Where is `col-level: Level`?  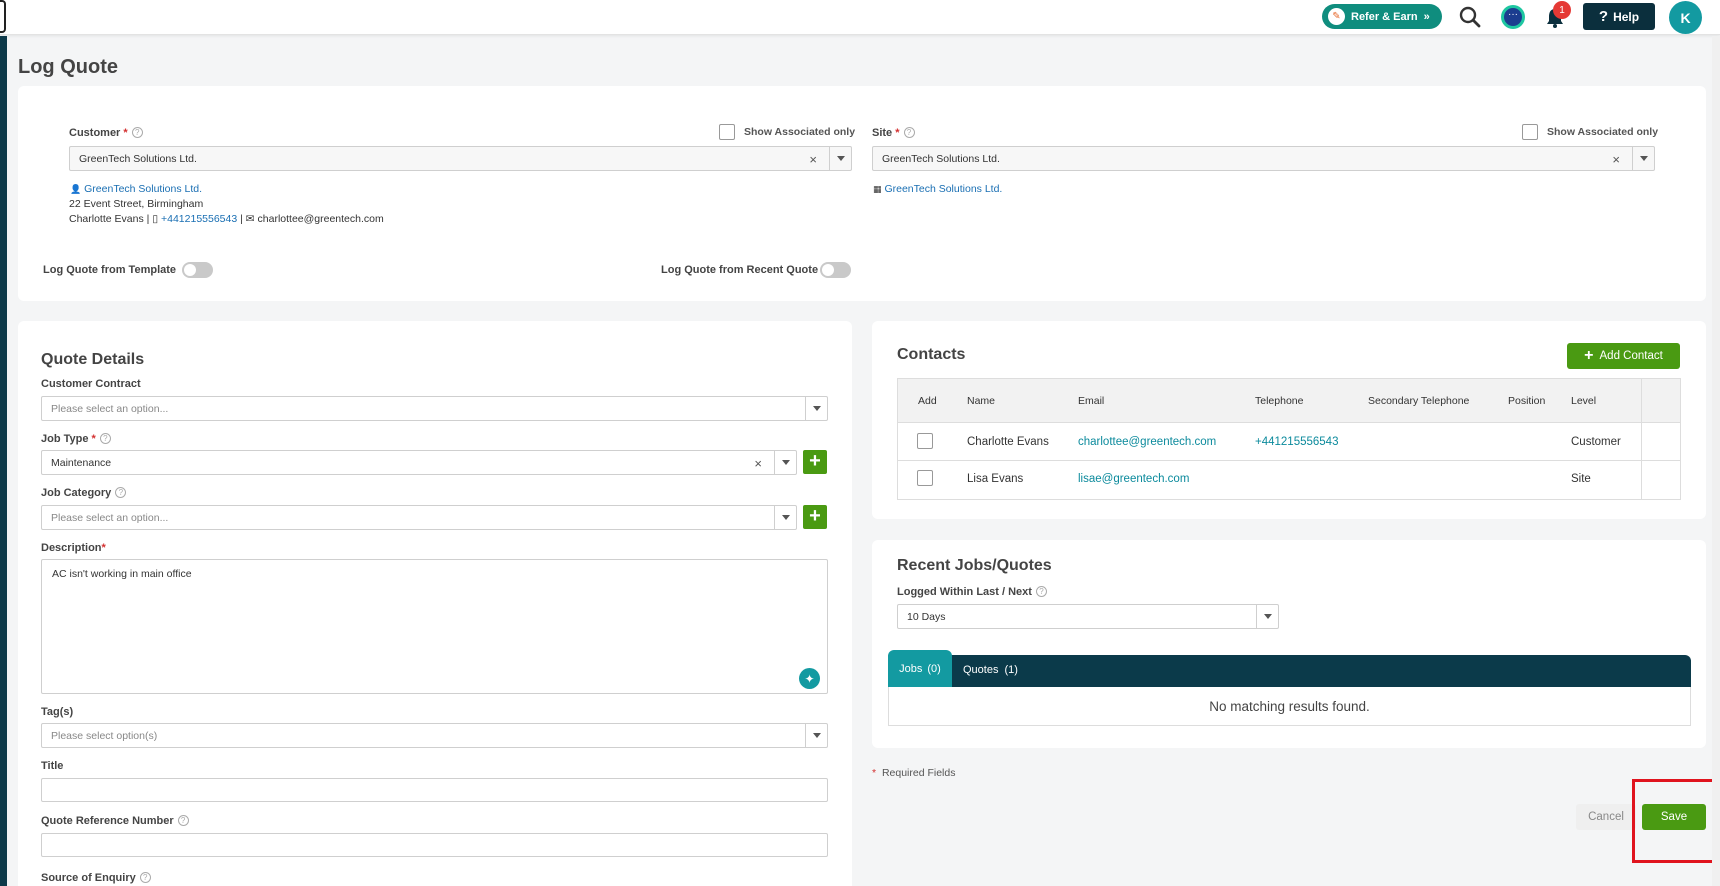 col-level: Level is located at coordinates (1584, 401).